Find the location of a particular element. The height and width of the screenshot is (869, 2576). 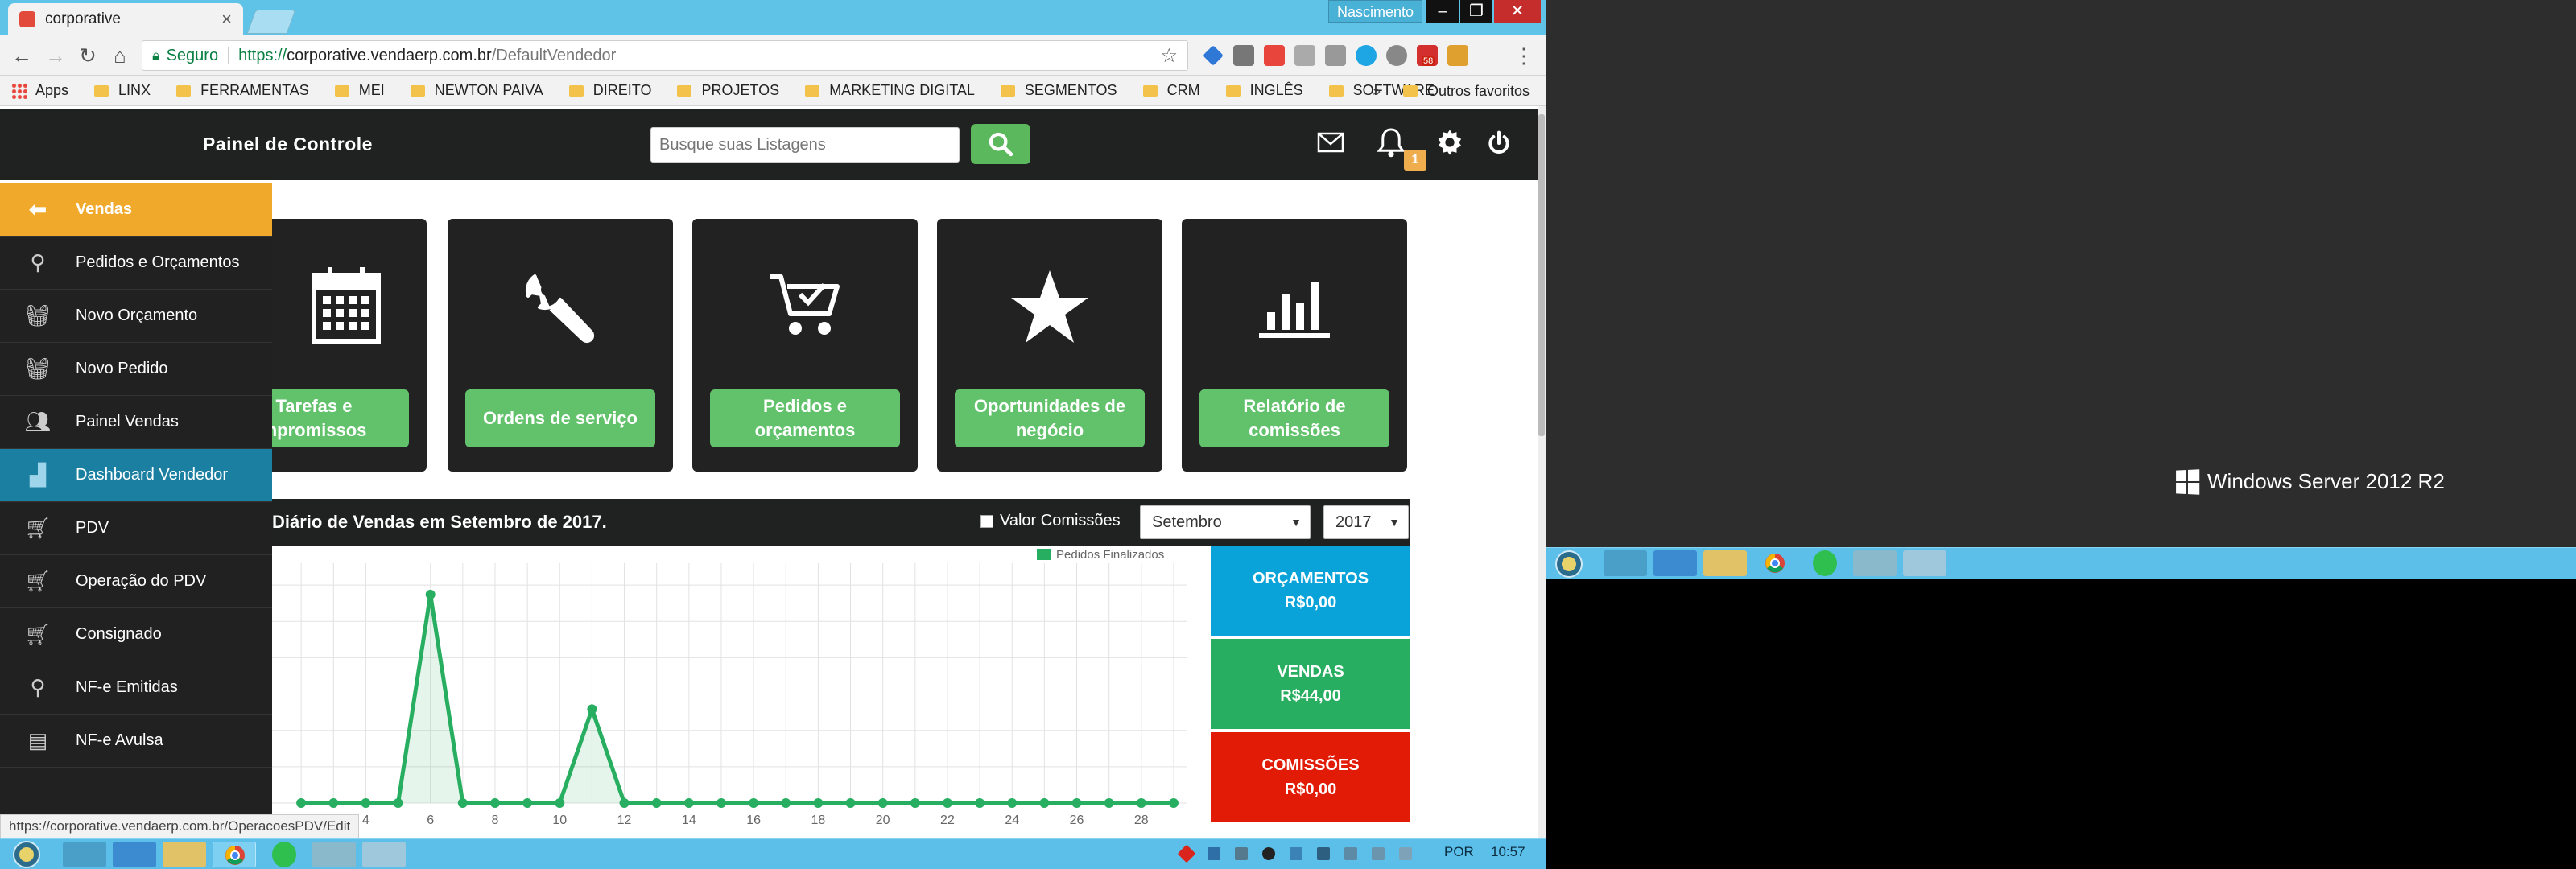

extension-gray-icon is located at coordinates (1243, 55).